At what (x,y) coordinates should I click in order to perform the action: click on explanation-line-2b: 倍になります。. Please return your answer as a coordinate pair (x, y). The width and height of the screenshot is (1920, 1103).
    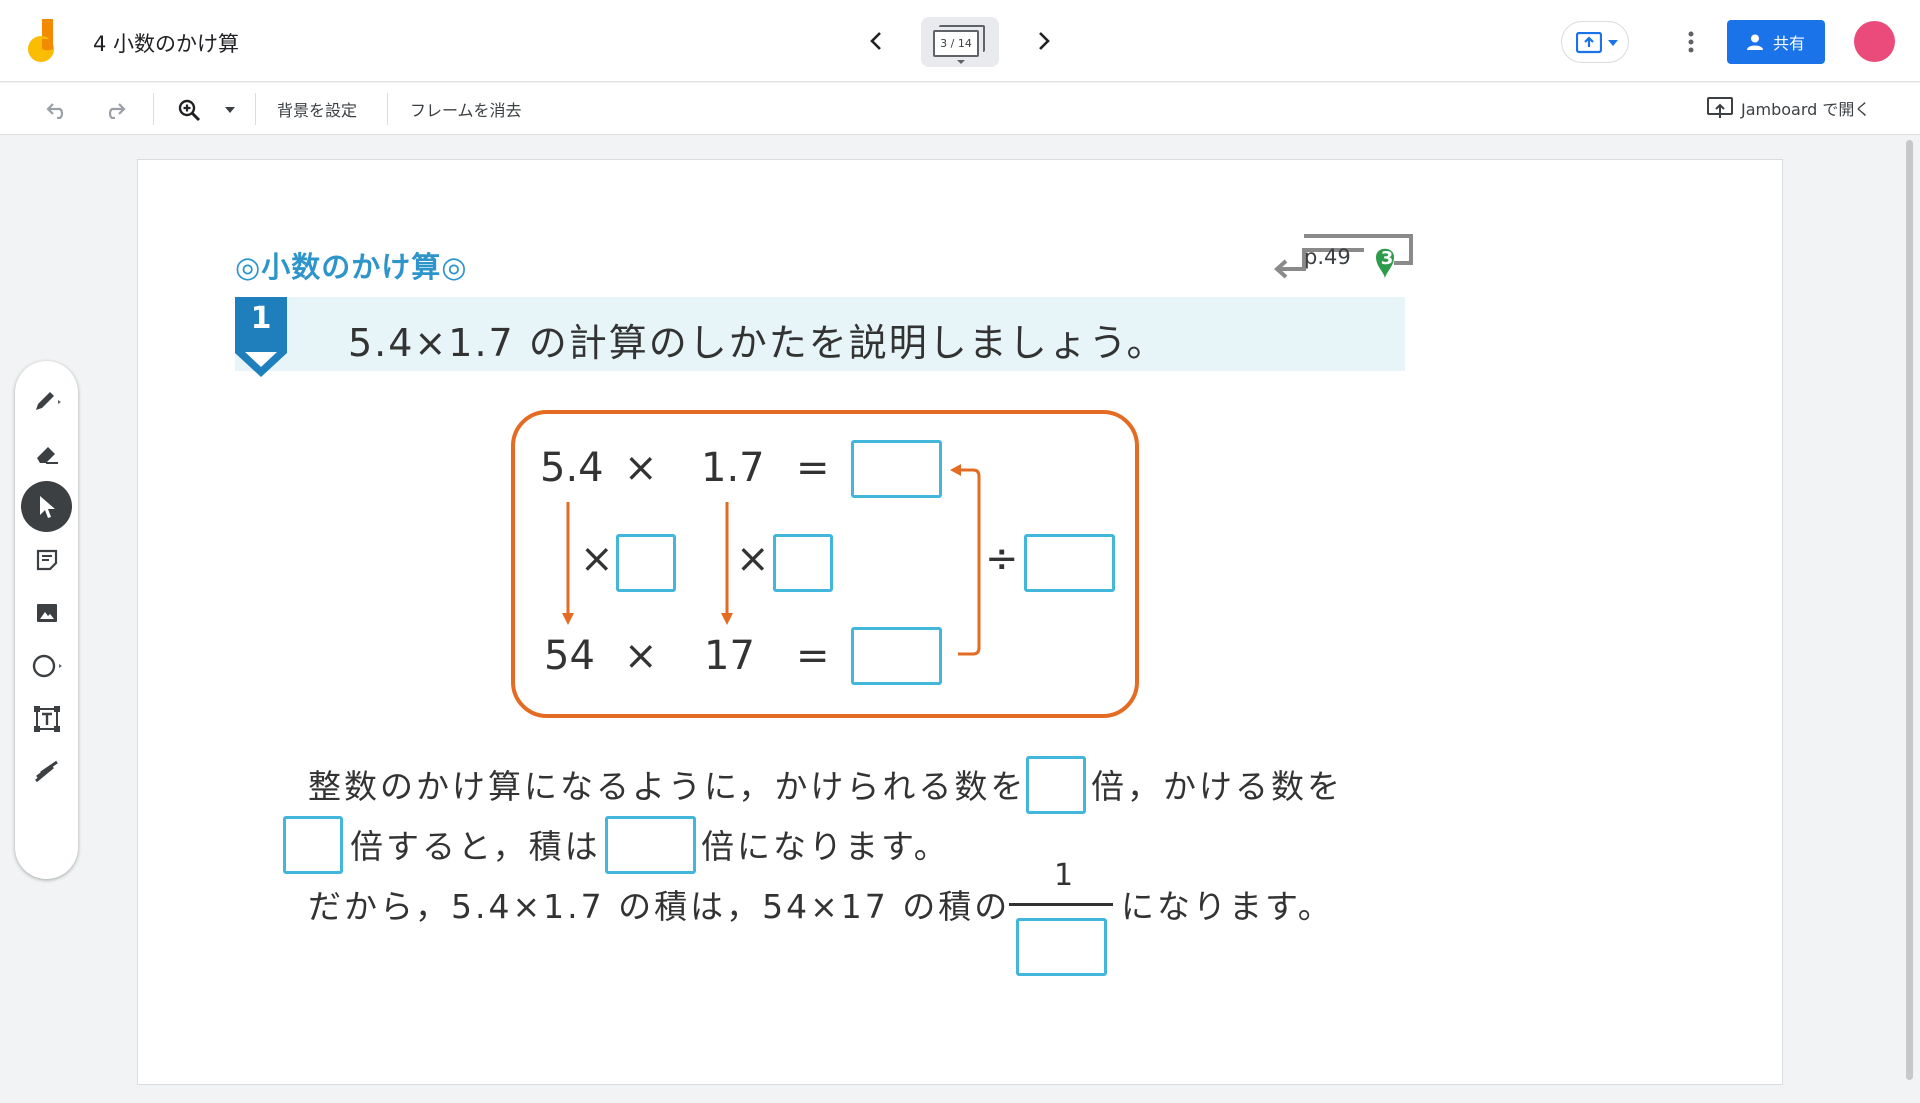
    Looking at the image, I should click on (825, 846).